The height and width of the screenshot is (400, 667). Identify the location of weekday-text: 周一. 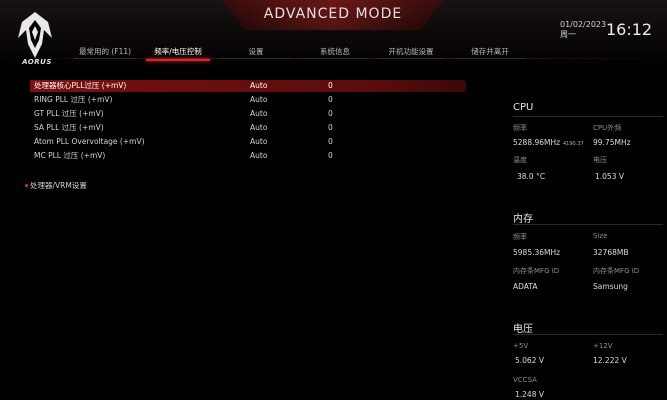
(568, 34).